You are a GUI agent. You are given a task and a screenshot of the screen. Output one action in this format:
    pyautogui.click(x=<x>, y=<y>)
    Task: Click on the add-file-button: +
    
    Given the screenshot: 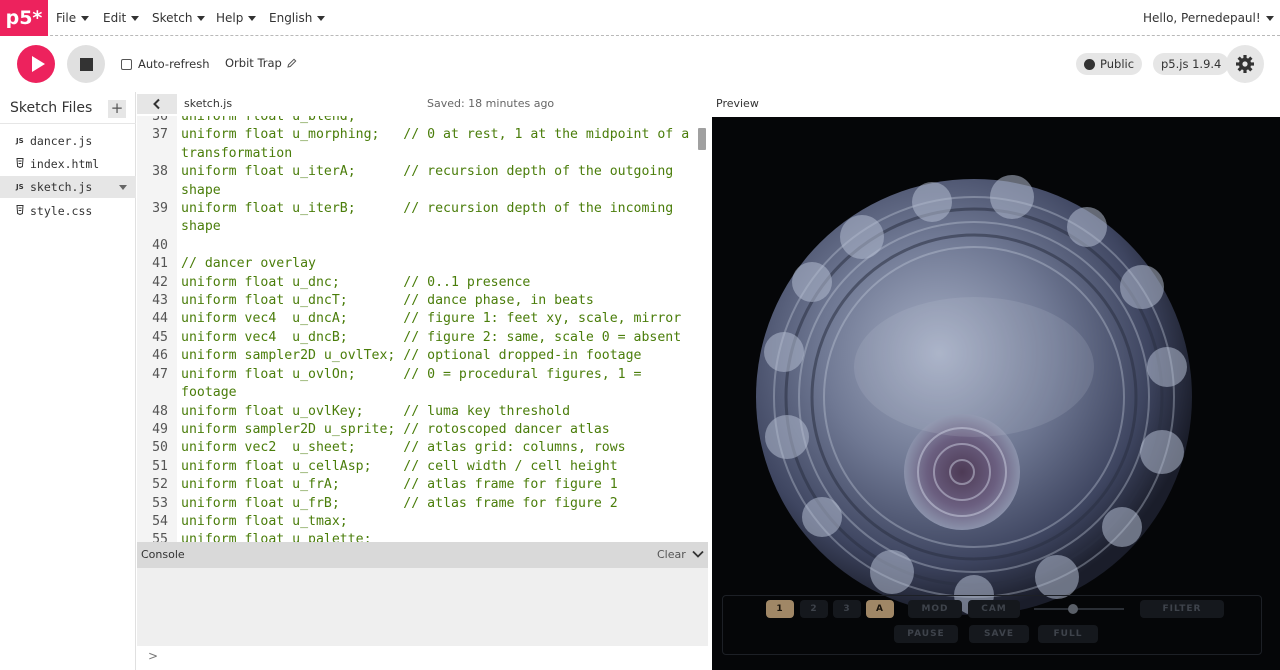 What is the action you would take?
    pyautogui.click(x=117, y=109)
    